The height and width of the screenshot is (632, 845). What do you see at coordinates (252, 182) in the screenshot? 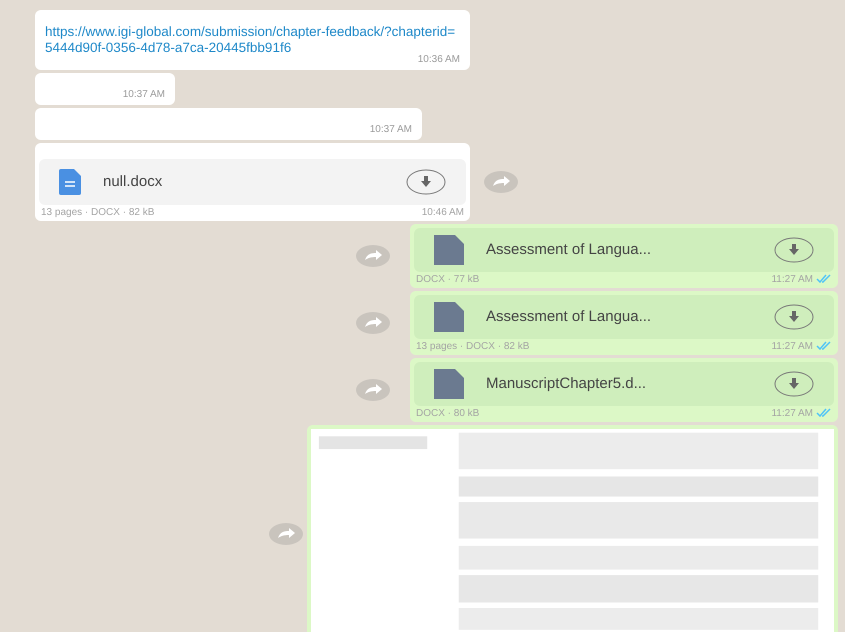
I see `file-card: null.docx` at bounding box center [252, 182].